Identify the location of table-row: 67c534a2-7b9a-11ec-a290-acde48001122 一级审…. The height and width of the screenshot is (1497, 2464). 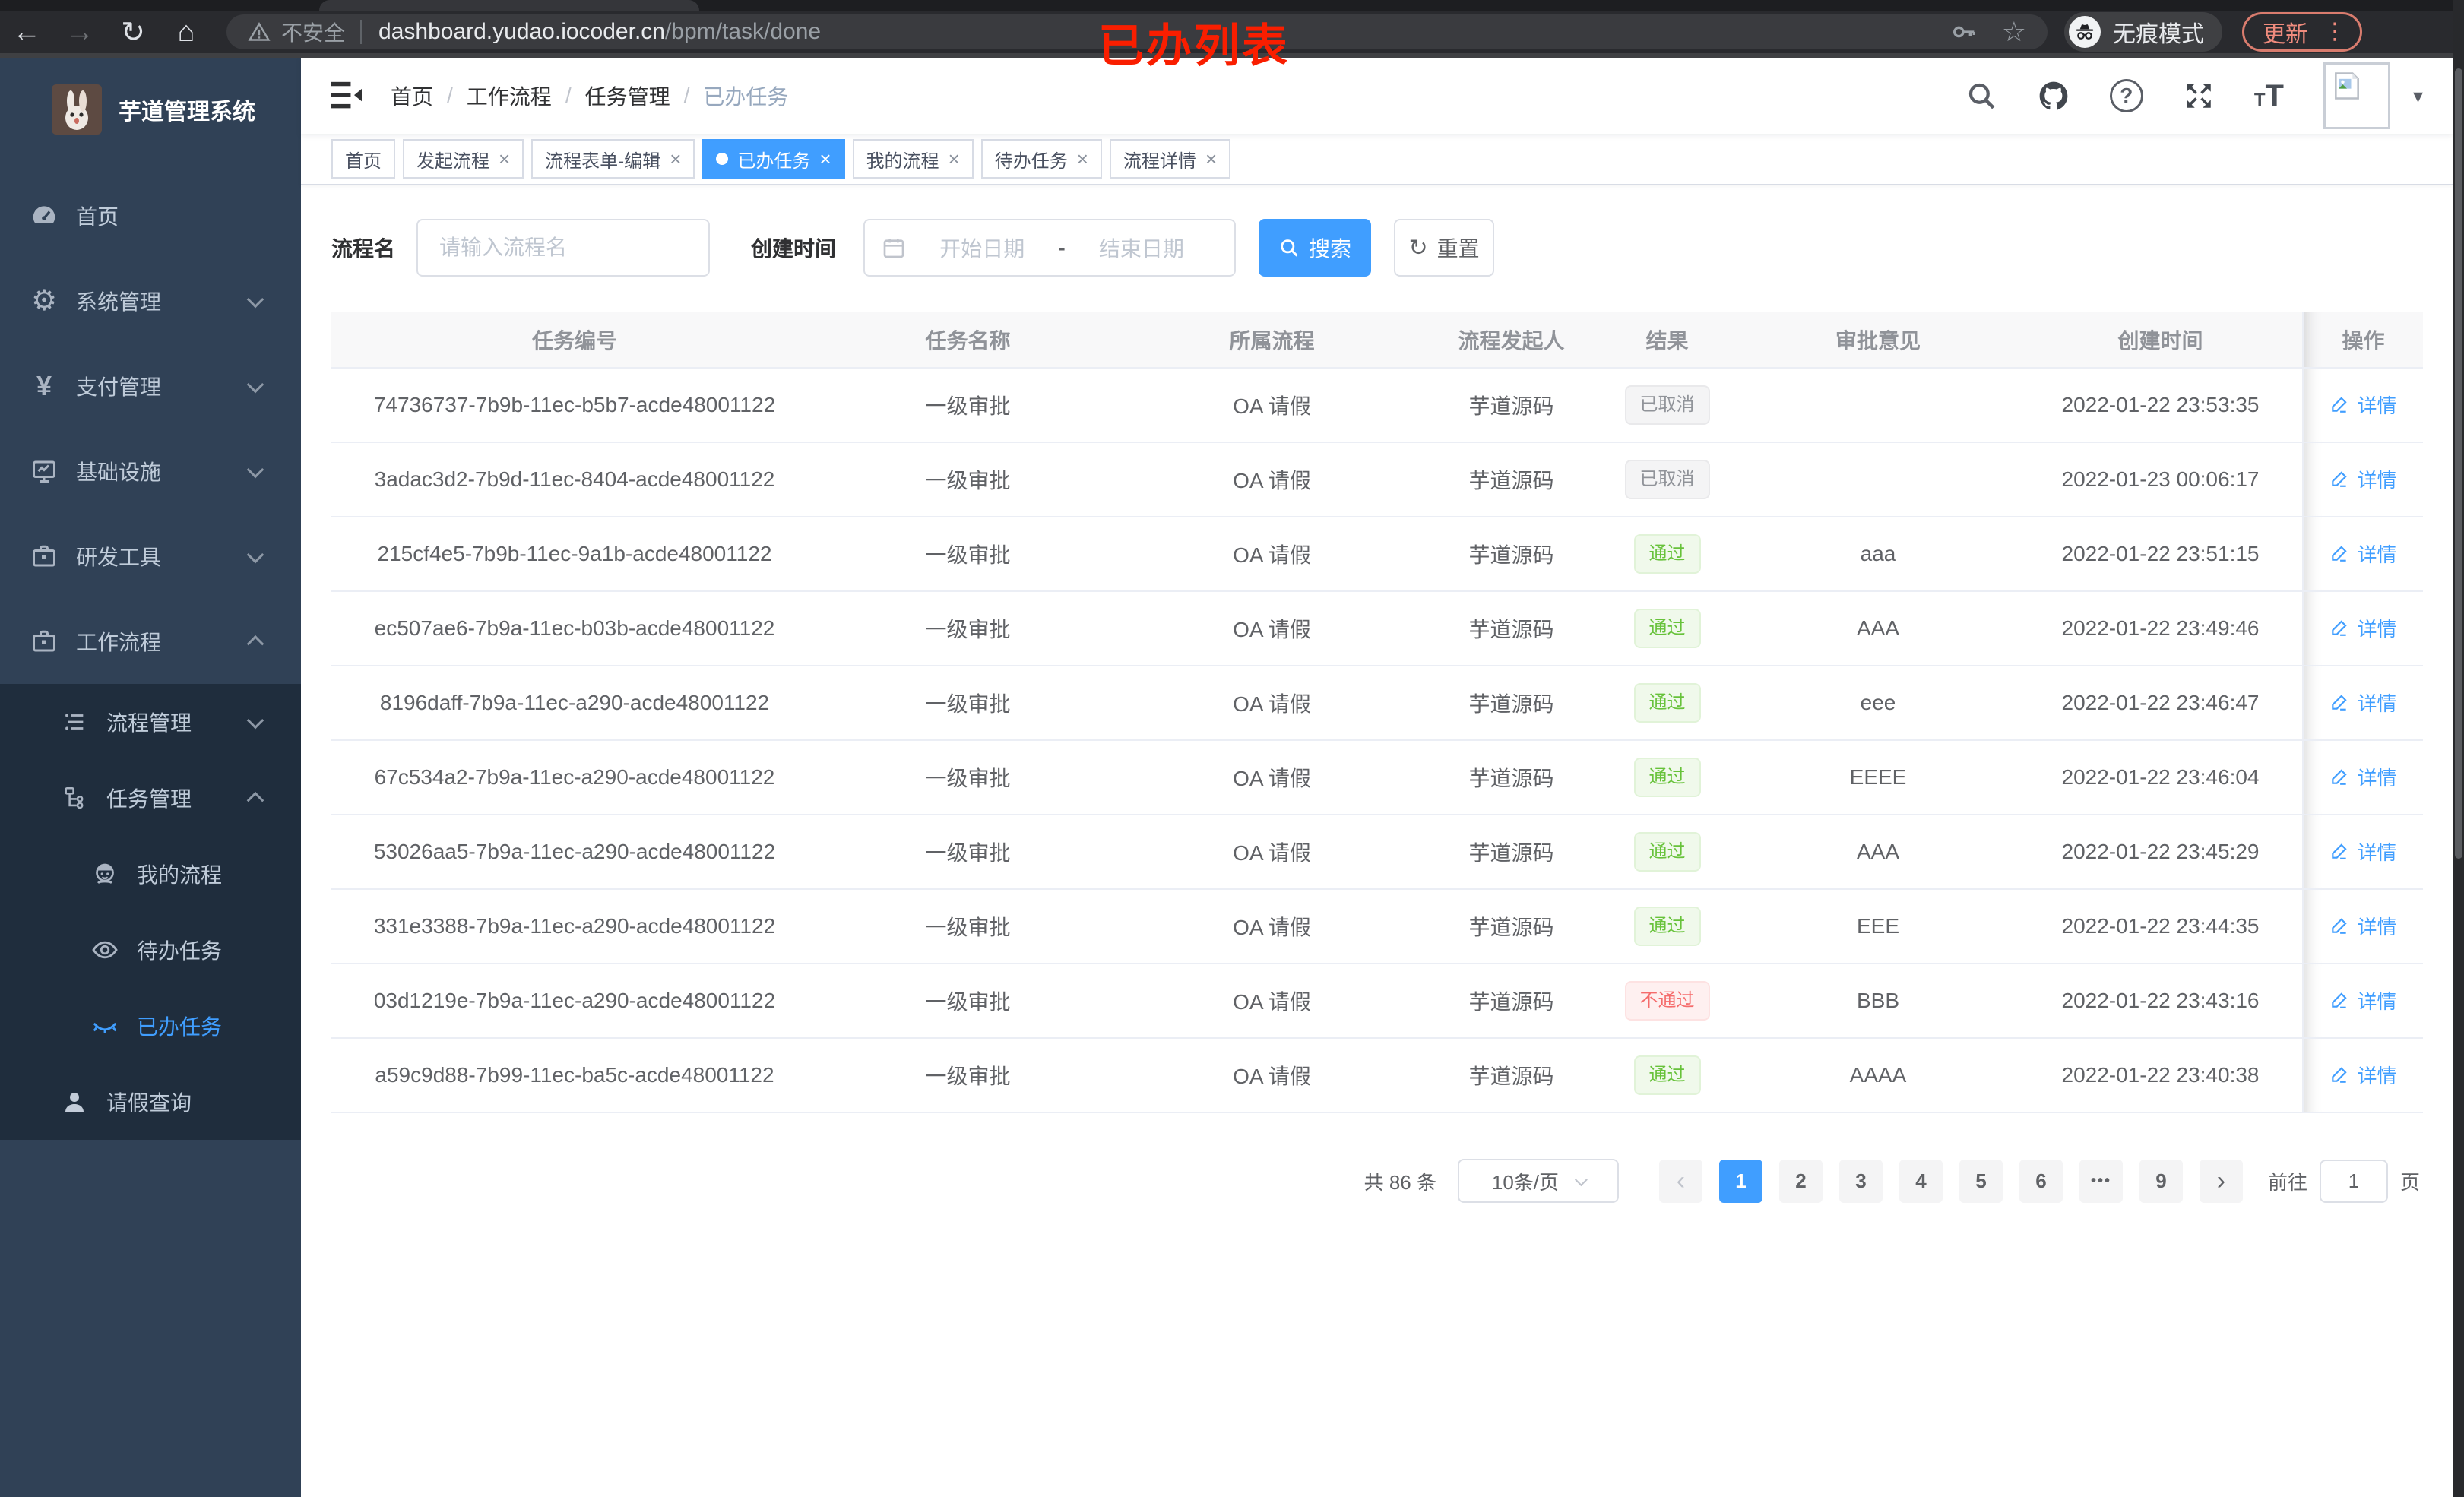
(1377, 777).